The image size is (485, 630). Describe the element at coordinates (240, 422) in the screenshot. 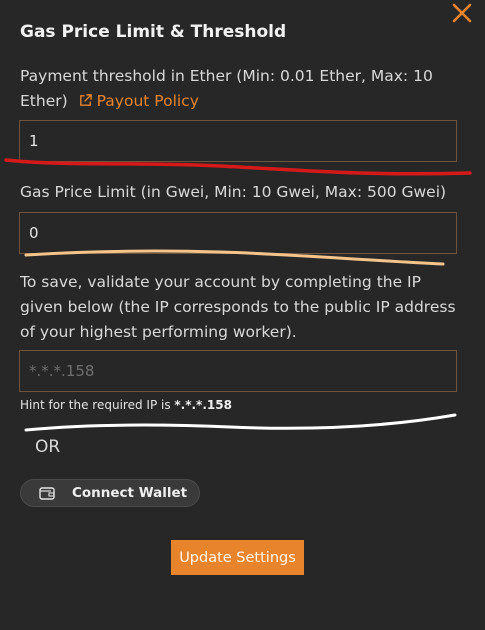

I see `white-underline-mark` at that location.